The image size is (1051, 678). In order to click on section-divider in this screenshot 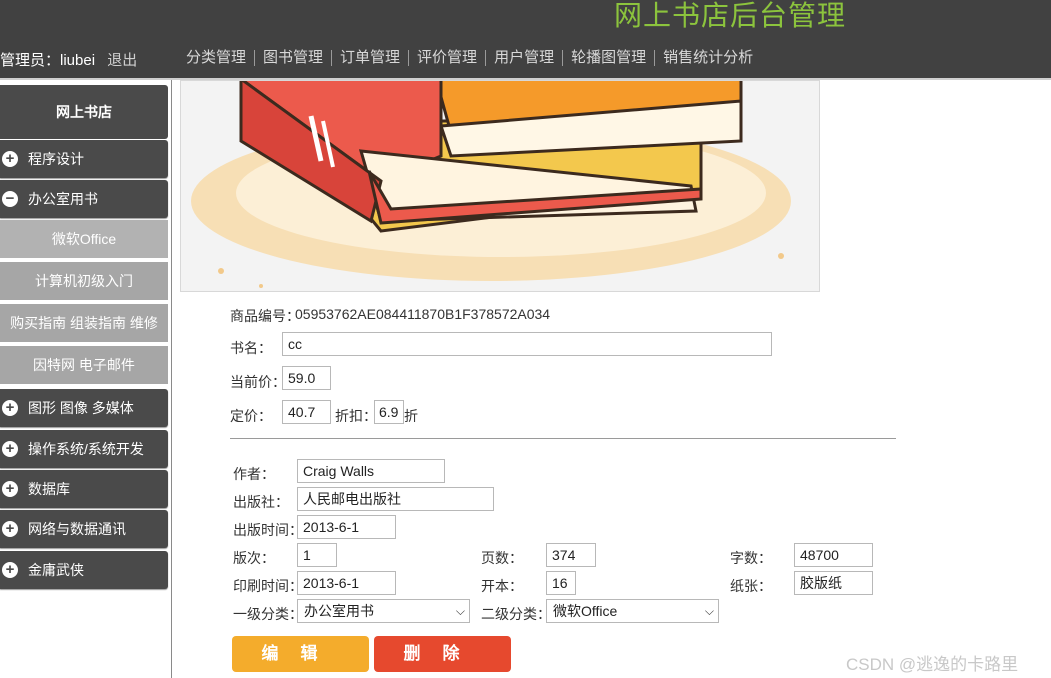, I will do `click(563, 438)`.